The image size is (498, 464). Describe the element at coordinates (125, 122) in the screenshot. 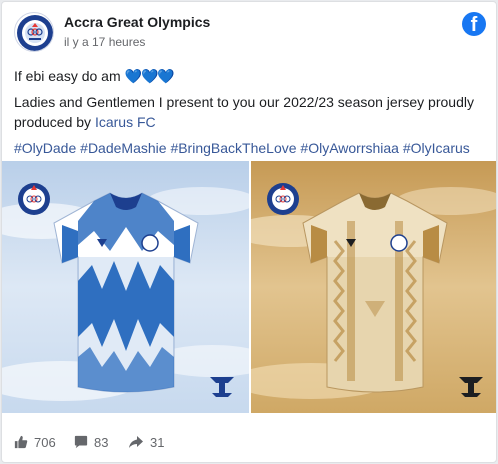

I see `icarus-fc-link: Icarus FC` at that location.